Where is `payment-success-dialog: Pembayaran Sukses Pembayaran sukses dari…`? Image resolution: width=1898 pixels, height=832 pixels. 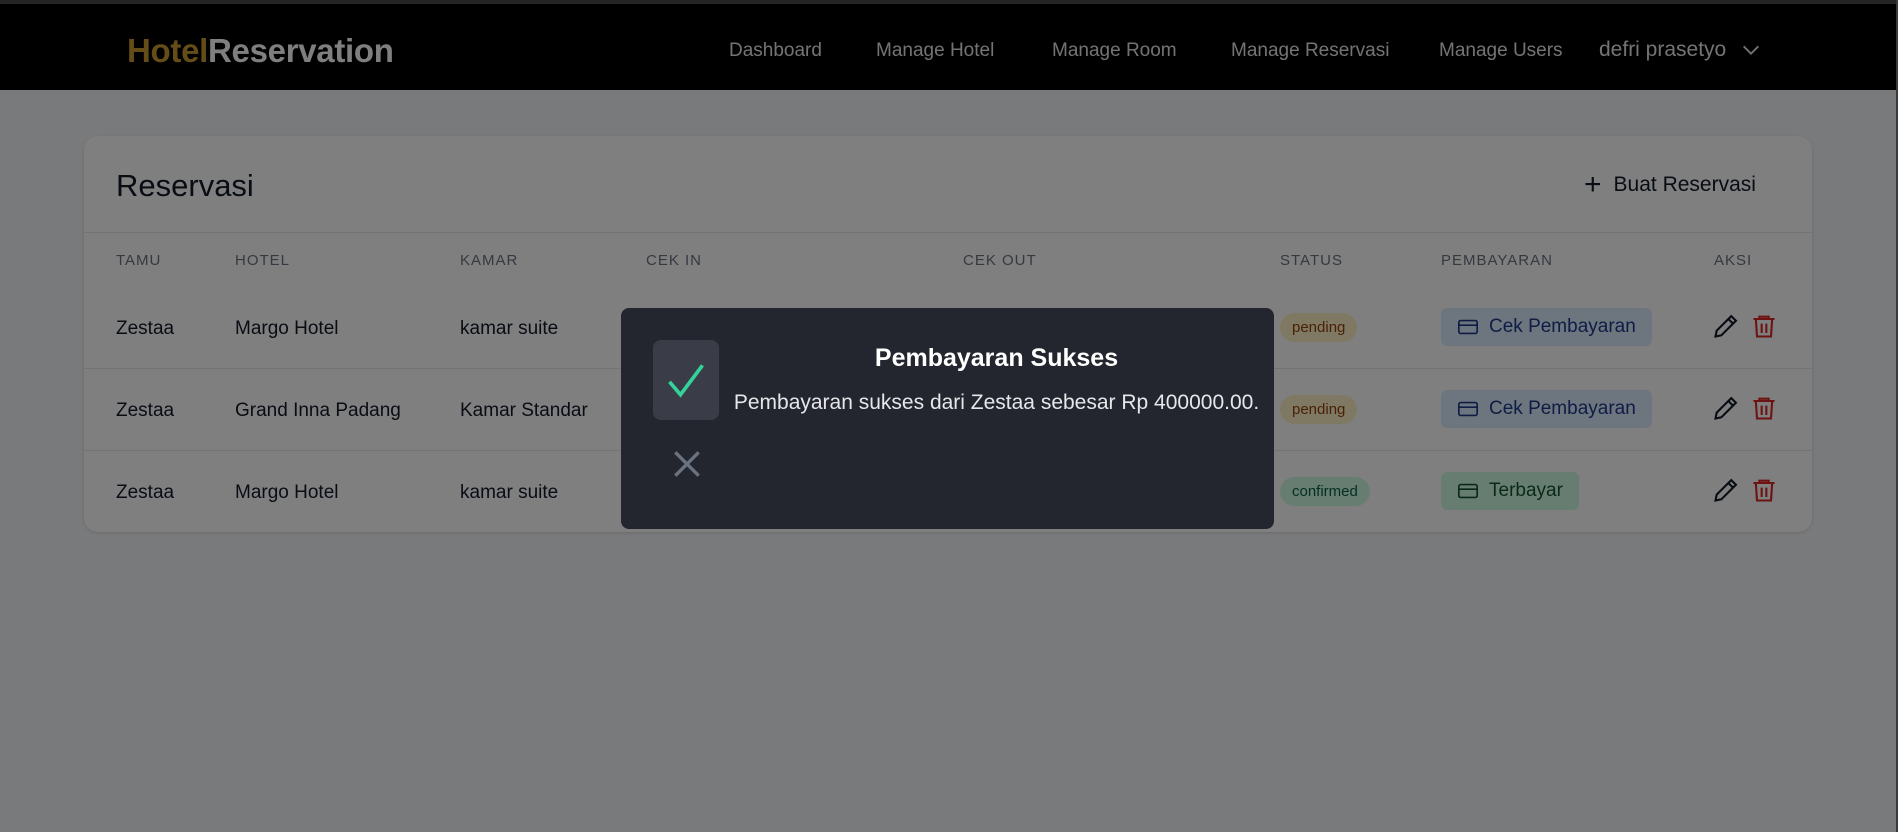 payment-success-dialog: Pembayaran Sukses Pembayaran sukses dari… is located at coordinates (947, 418).